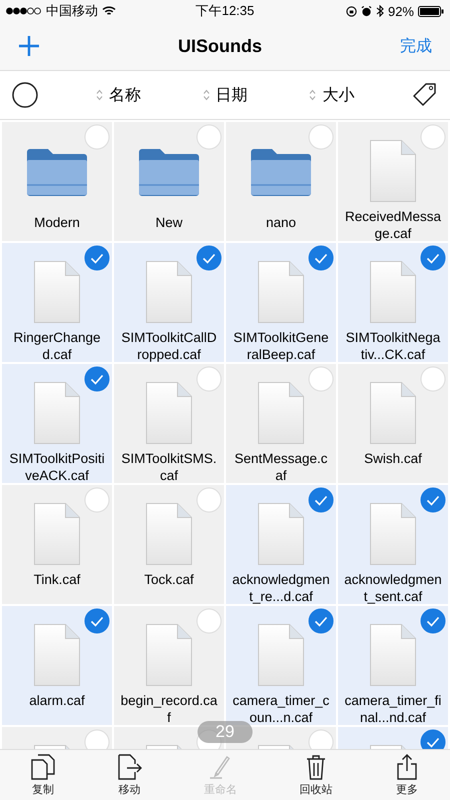  I want to click on file-name: alarm.caf, so click(57, 700).